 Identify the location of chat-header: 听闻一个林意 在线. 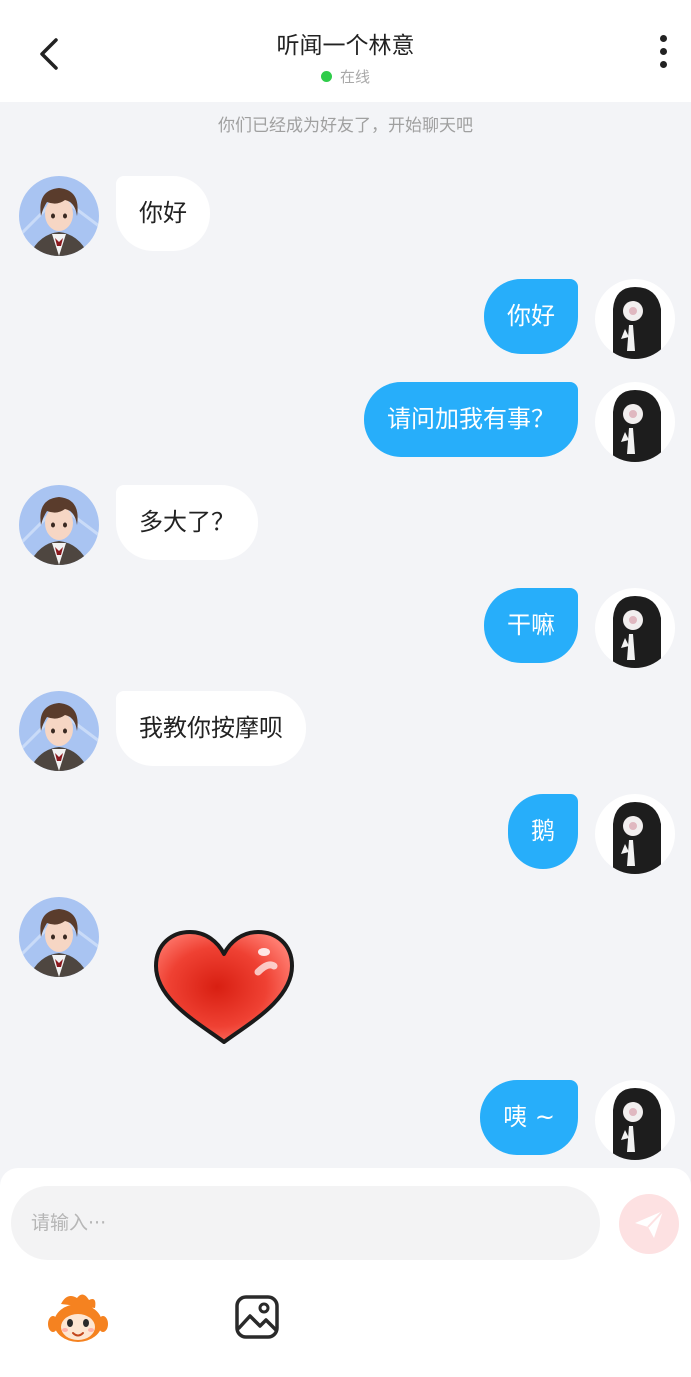
(345, 51).